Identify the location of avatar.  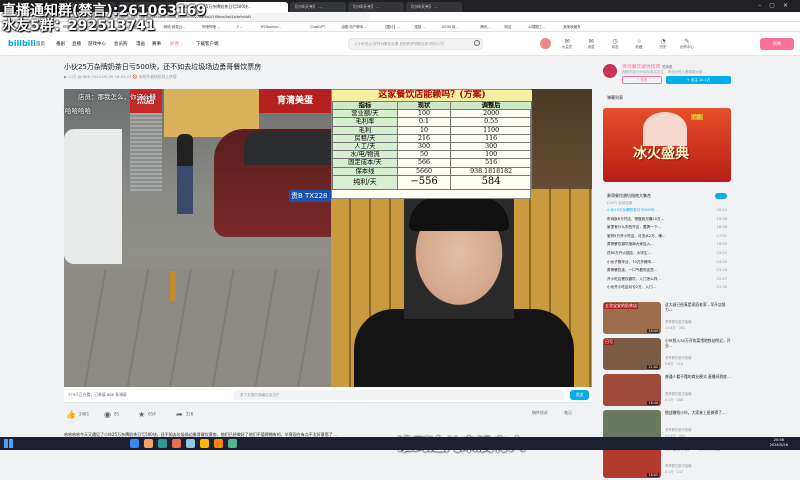
(545, 43).